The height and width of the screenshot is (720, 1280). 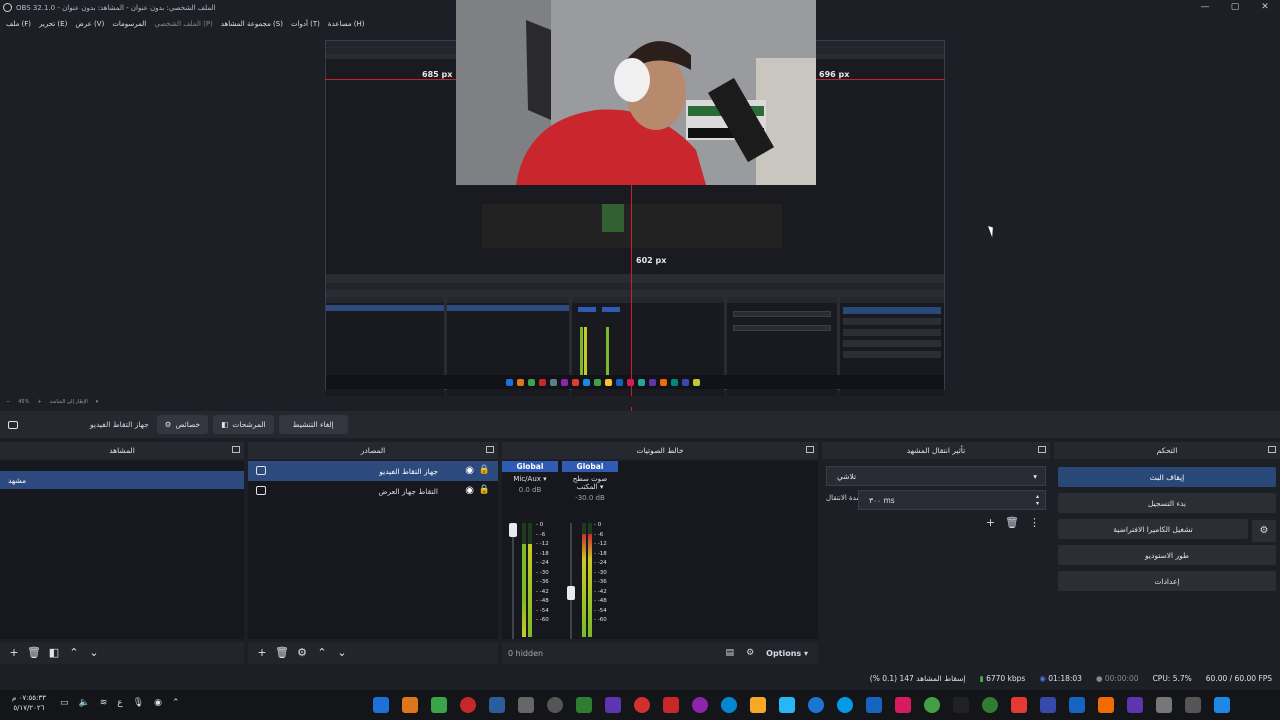 I want to click on edge-icon, so click(x=728, y=705).